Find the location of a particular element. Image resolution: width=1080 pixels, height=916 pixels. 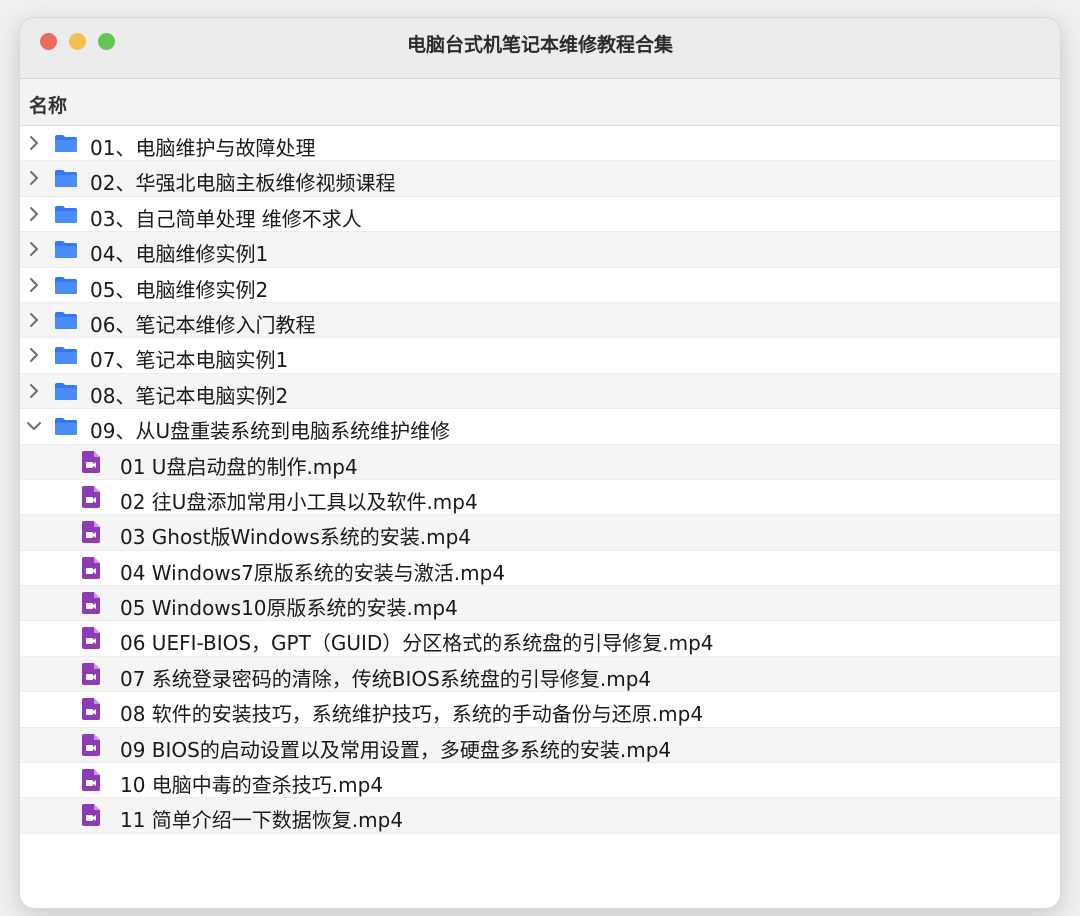

window-title: 电脑台式机笔记本维修教程合集 is located at coordinates (539, 45).